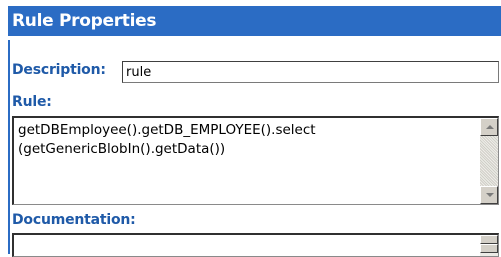  What do you see at coordinates (74, 220) in the screenshot?
I see `documentation-label: Documentation:` at bounding box center [74, 220].